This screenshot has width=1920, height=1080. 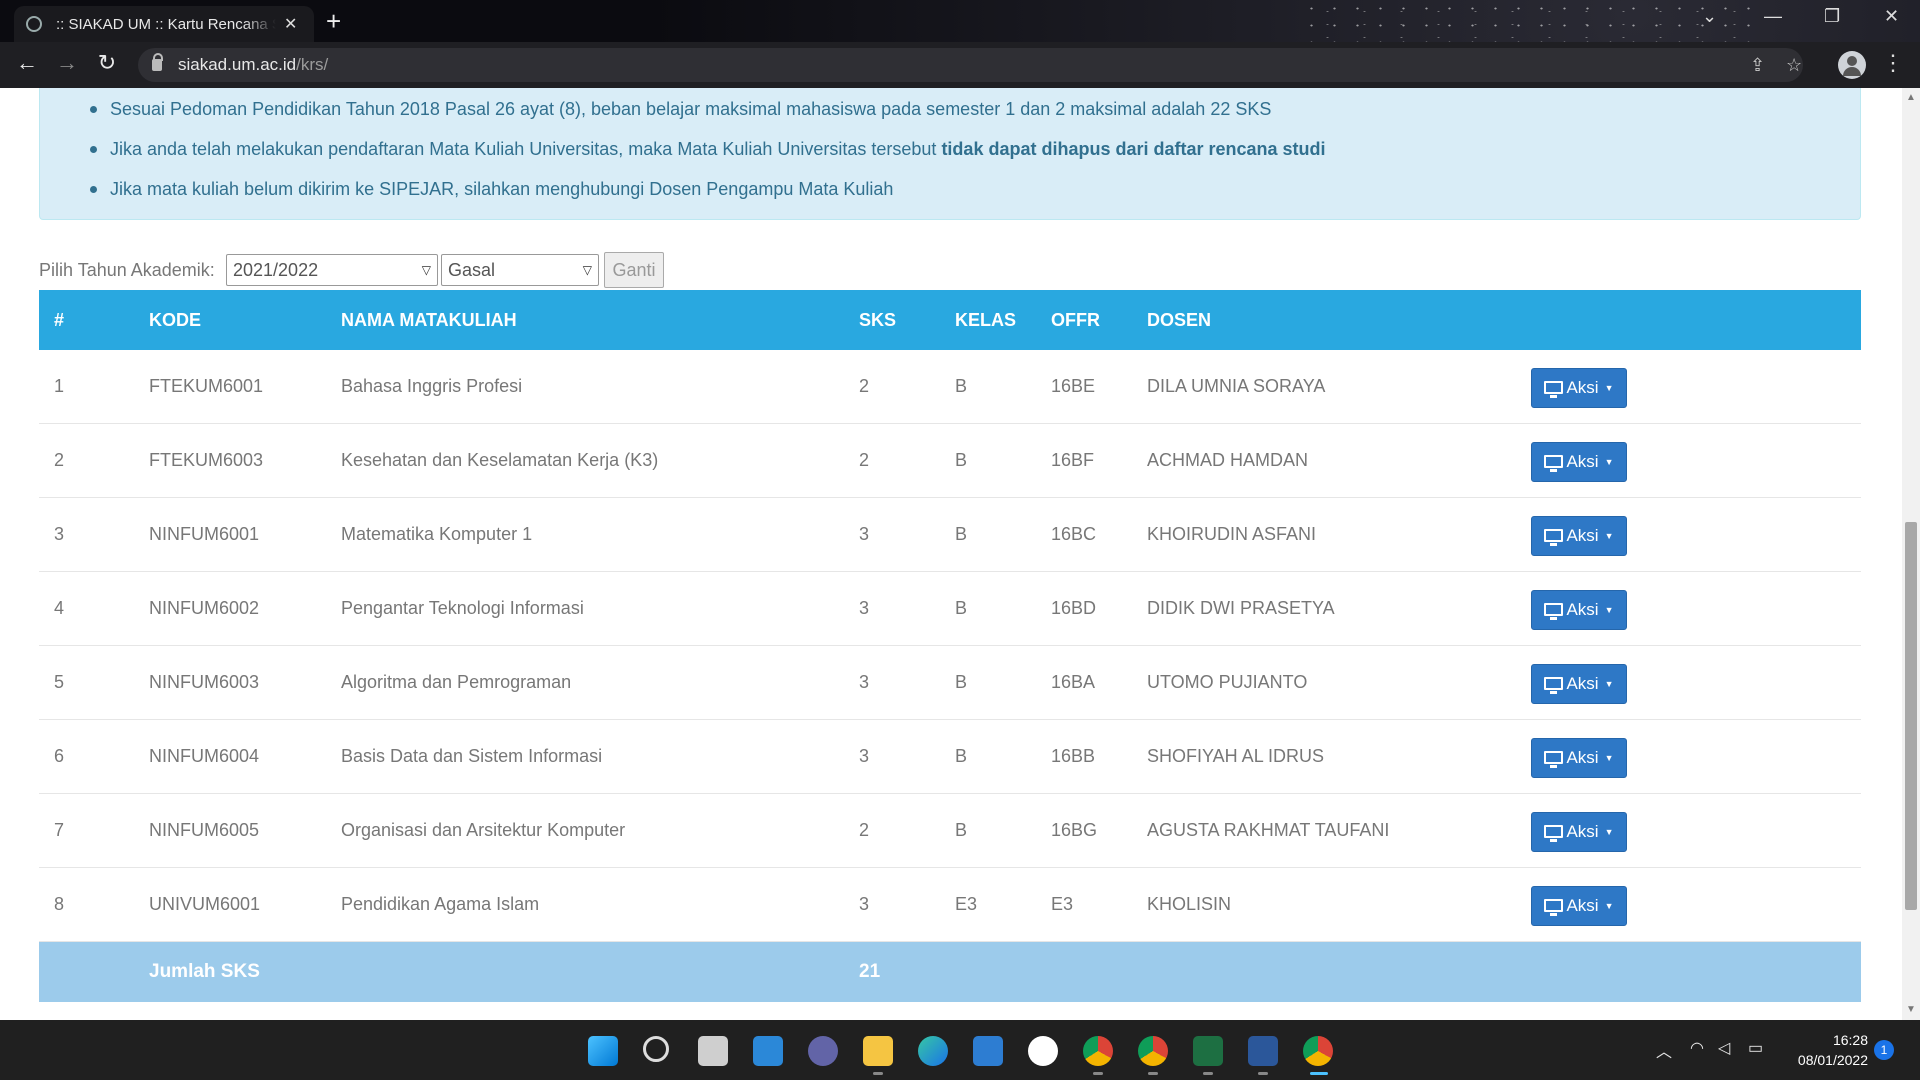 I want to click on volume-icon: ◁, so click(x=1724, y=1048).